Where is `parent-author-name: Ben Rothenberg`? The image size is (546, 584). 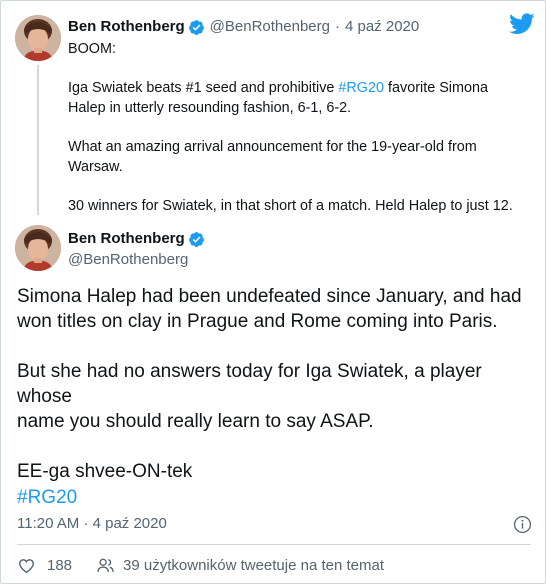
parent-author-name: Ben Rothenberg is located at coordinates (126, 27).